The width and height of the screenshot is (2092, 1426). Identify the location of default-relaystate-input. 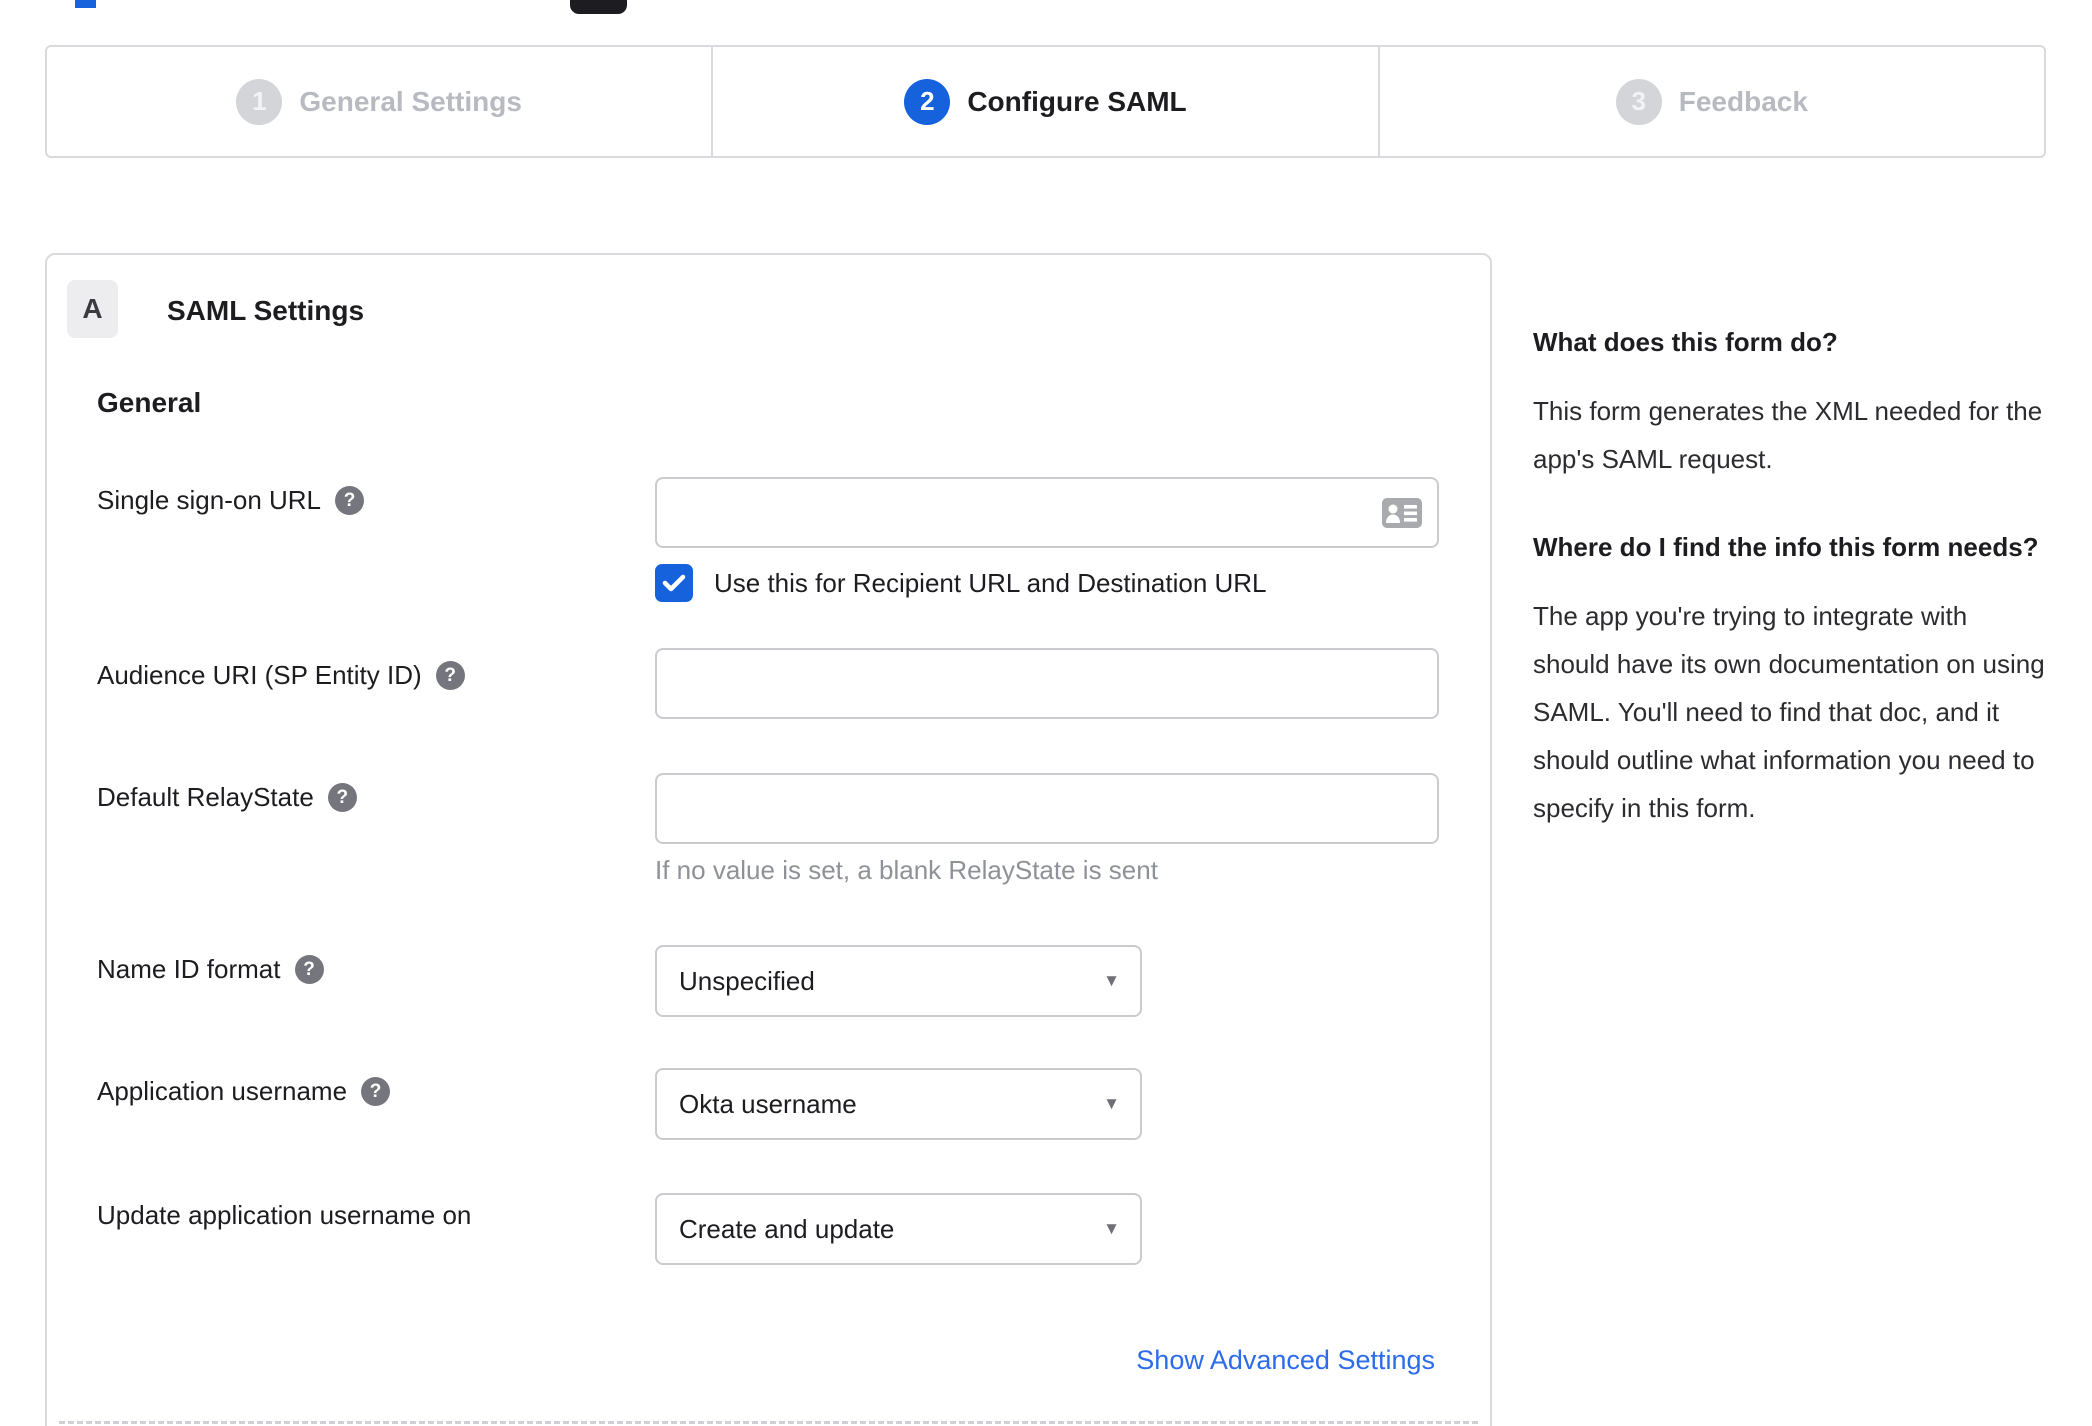
(1047, 808).